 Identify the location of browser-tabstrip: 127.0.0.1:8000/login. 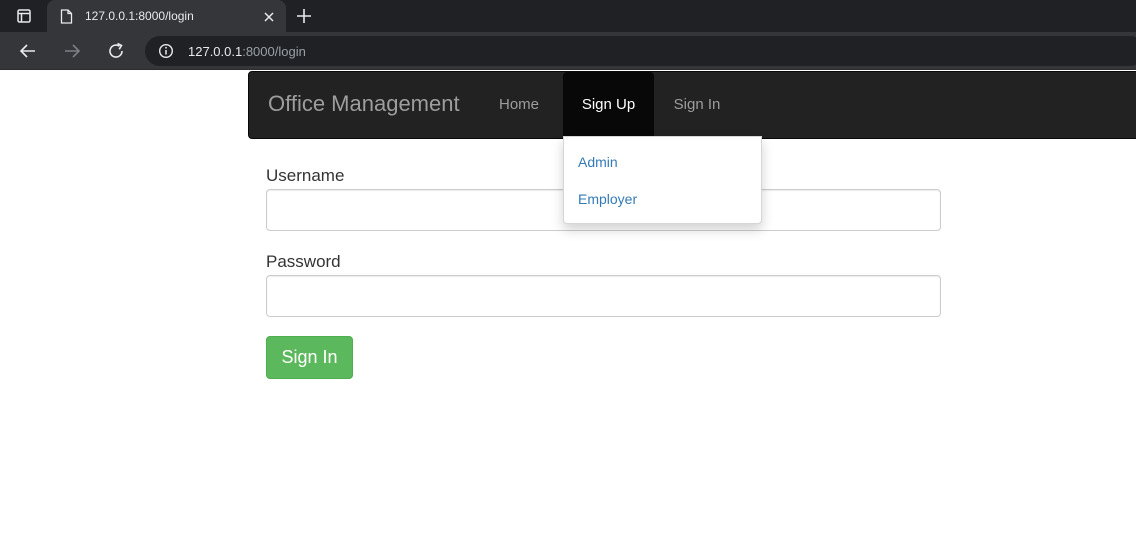
(568, 16).